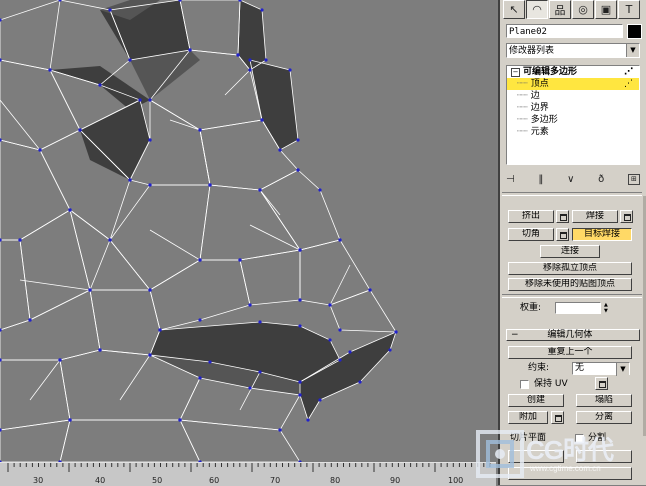  What do you see at coordinates (536, 456) in the screenshot?
I see `slice-button` at bounding box center [536, 456].